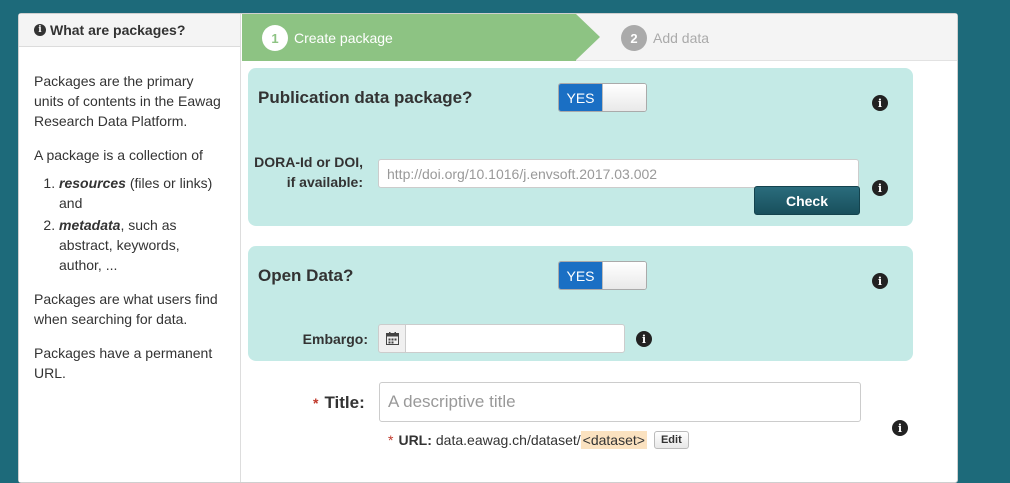 The image size is (1010, 483). What do you see at coordinates (515, 338) in the screenshot?
I see `embargo-input` at bounding box center [515, 338].